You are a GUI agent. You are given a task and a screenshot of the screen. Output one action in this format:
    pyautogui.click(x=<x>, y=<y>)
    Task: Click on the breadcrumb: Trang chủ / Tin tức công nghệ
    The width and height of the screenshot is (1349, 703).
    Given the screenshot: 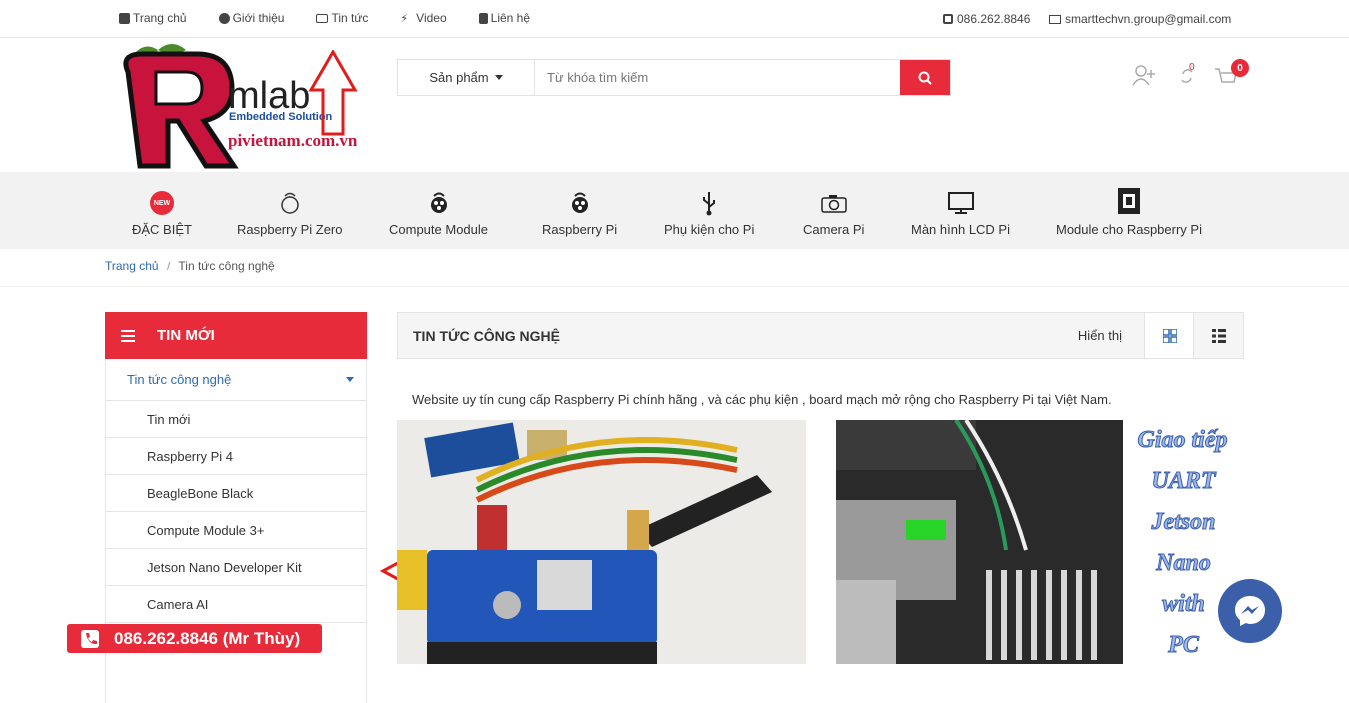 What is the action you would take?
    pyautogui.click(x=190, y=266)
    